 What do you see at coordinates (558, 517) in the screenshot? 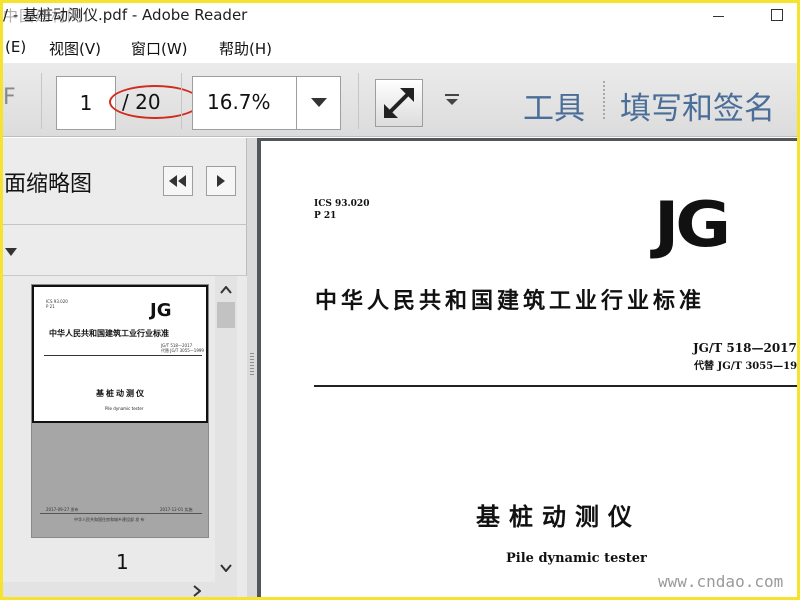
I see `doc-title: 基桩动测仪` at bounding box center [558, 517].